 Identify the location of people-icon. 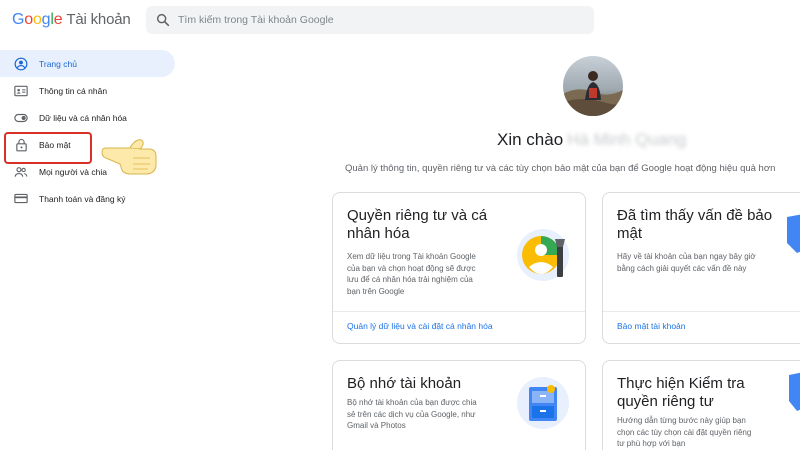
(21, 172).